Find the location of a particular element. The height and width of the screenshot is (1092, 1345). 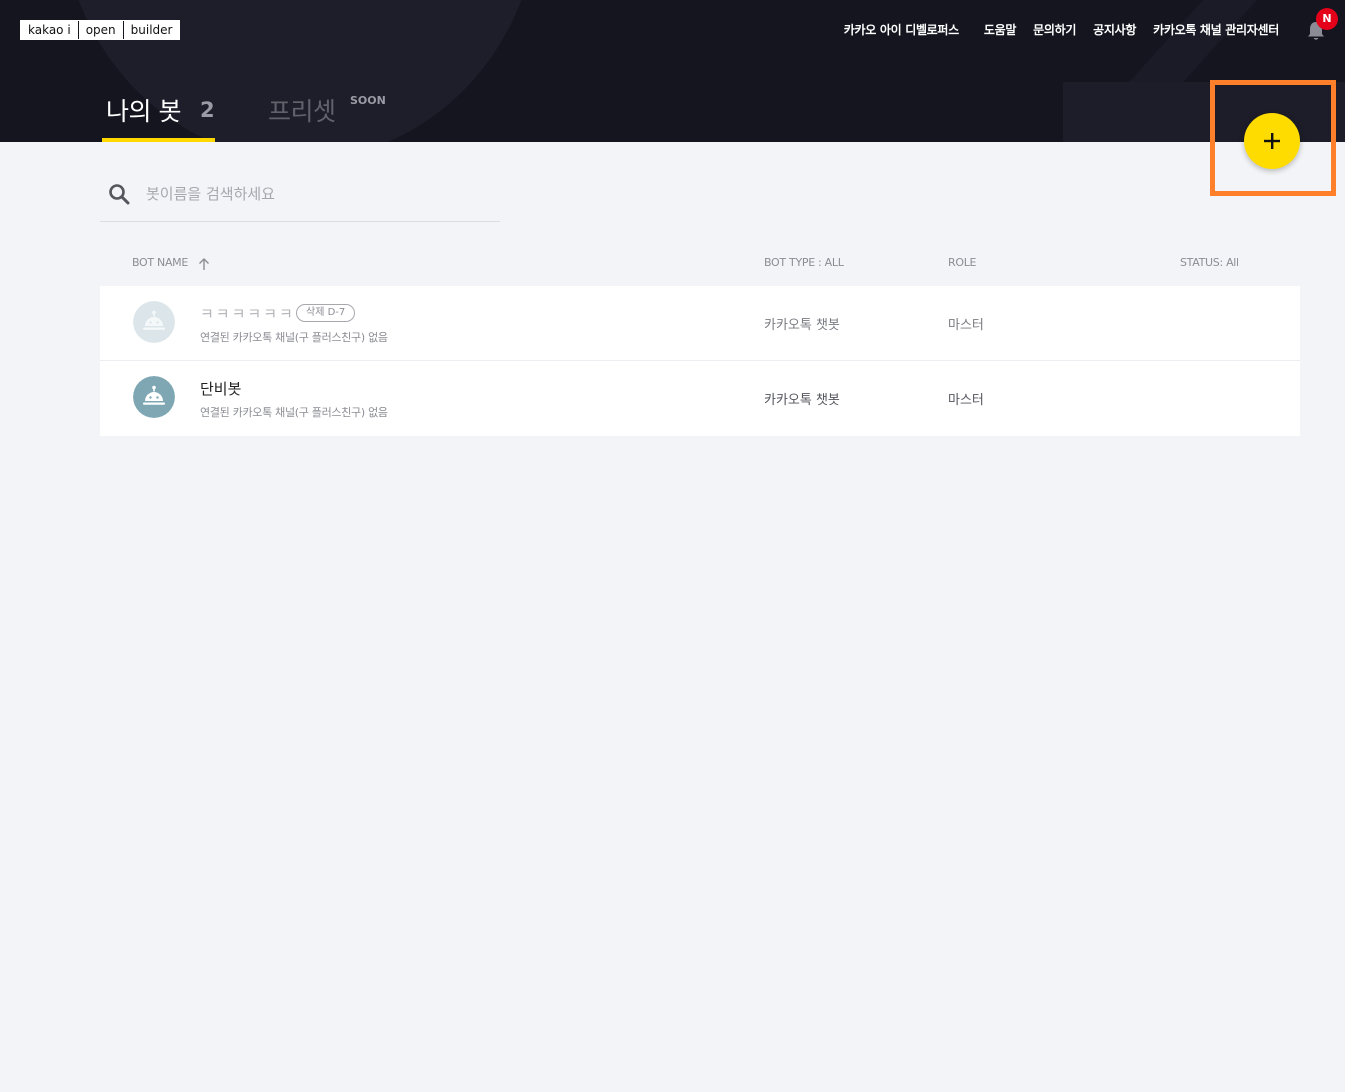

table-row: 단비봇 연결된 카카오톡 채널(구 플러스친구) 없음 카카오톡 챗봇 마스터 is located at coordinates (700, 398).